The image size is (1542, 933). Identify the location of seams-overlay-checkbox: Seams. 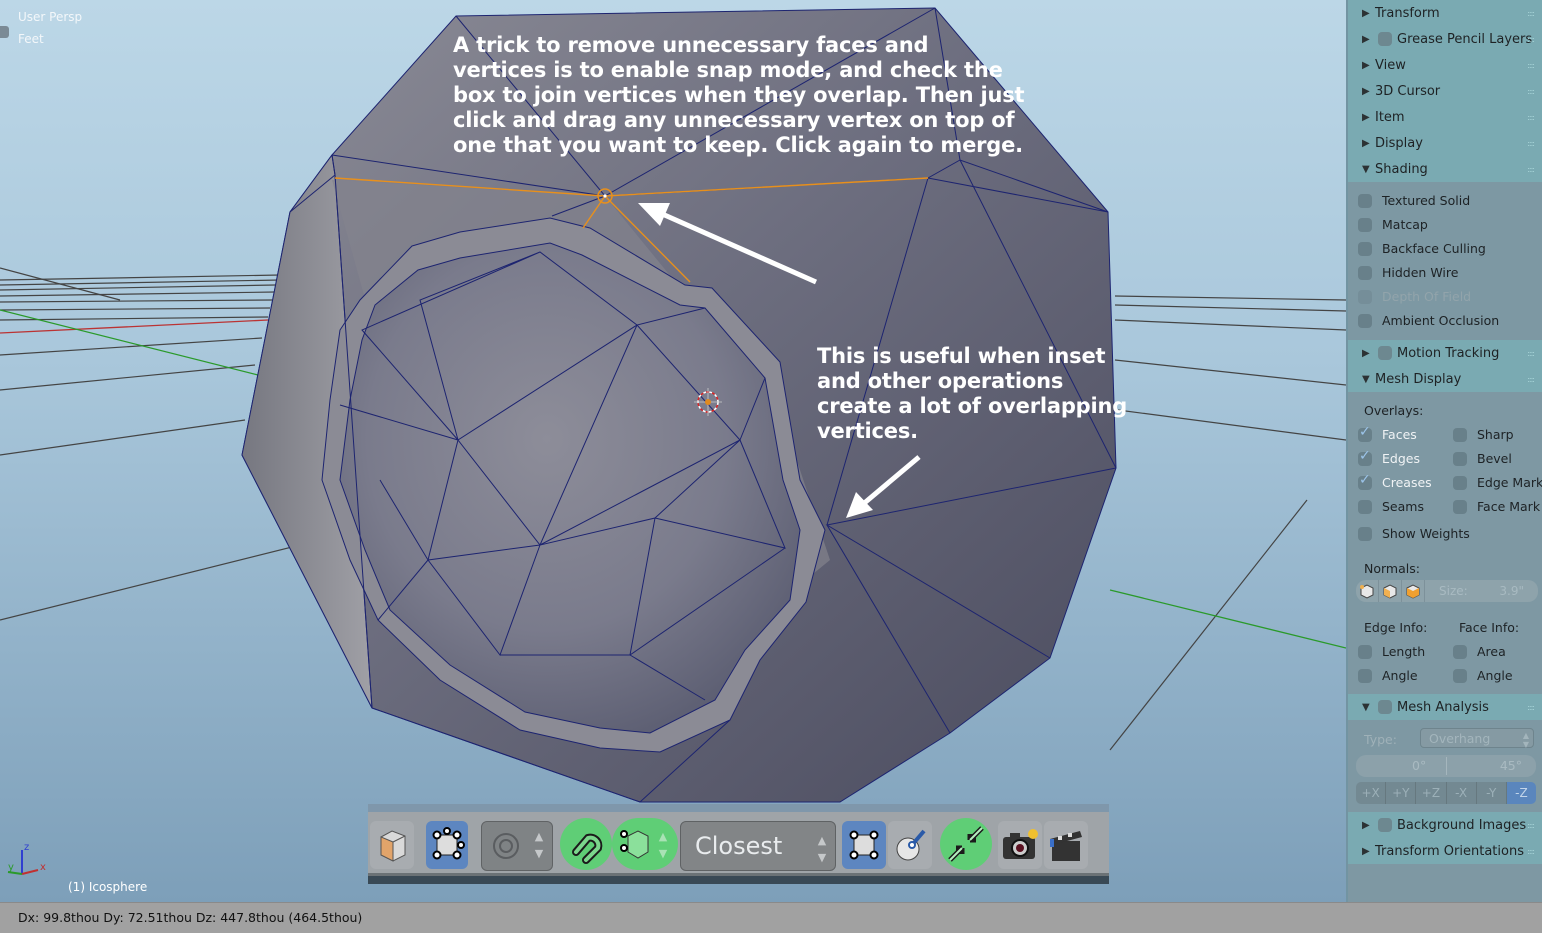
(1391, 506).